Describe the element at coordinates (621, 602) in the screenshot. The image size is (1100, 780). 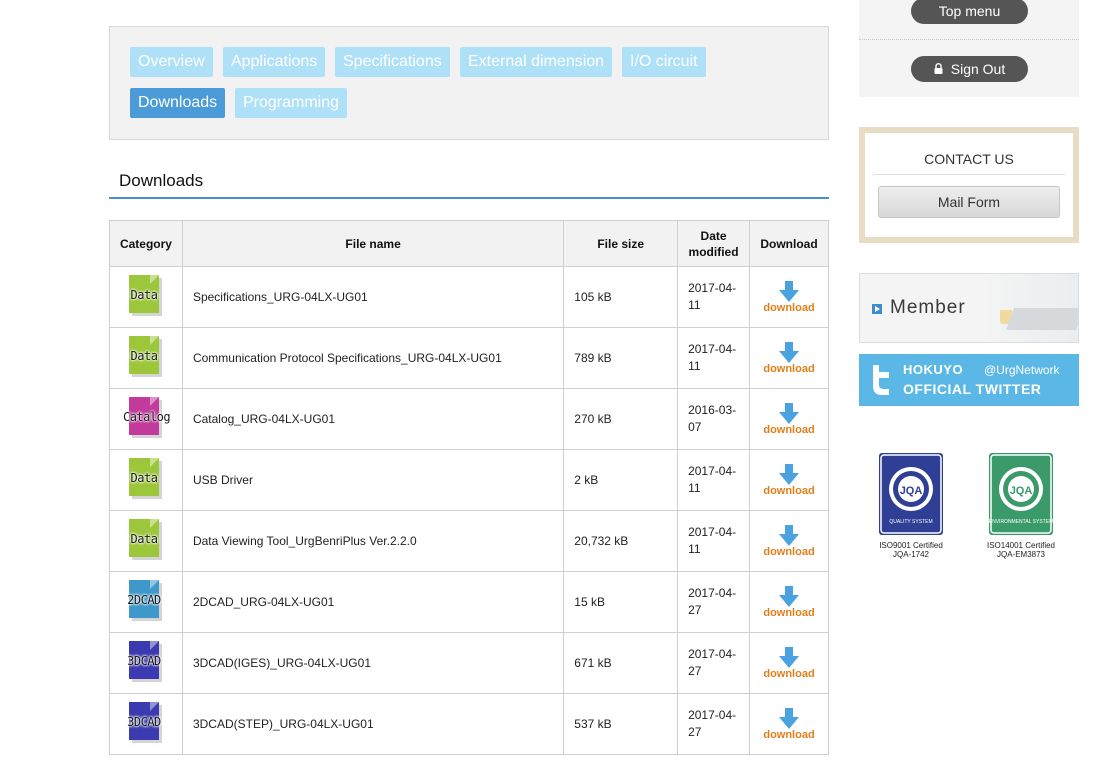
I see `file-size-cell: 15 kB` at that location.